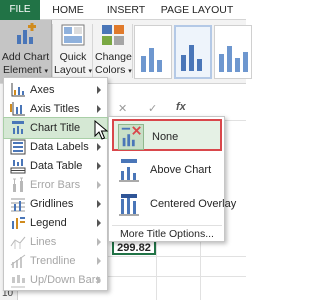  I want to click on add-chart-label-1: Add Chart, so click(25, 57).